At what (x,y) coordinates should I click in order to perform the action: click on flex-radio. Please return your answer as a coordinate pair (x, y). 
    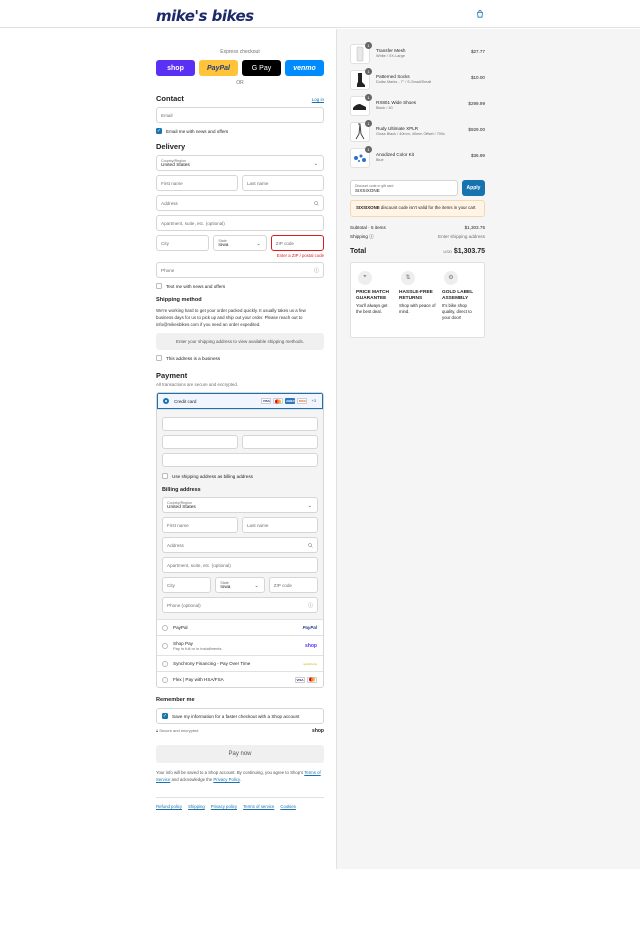
    Looking at the image, I should click on (165, 679).